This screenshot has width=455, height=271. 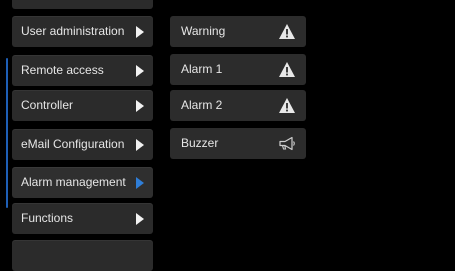 I want to click on megaphone-icon, so click(x=287, y=143).